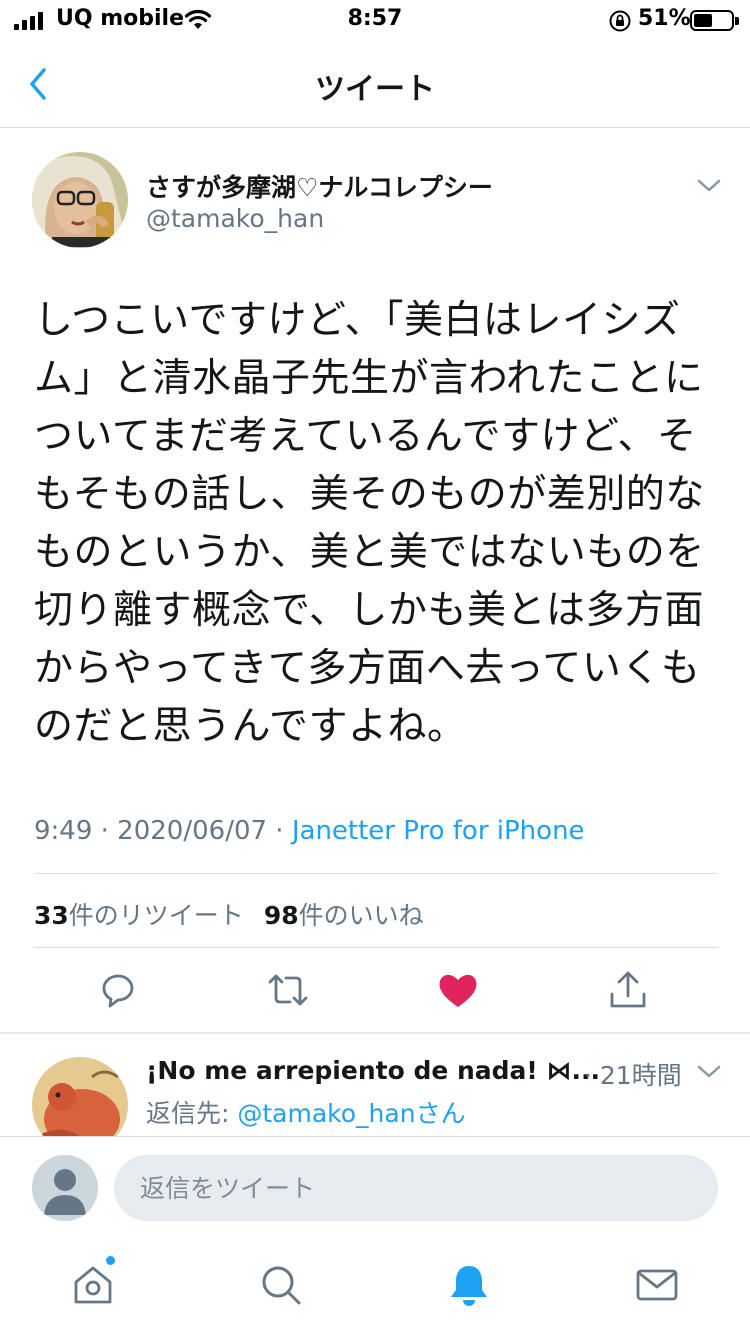 This screenshot has height=1334, width=750. What do you see at coordinates (633, 1075) in the screenshot?
I see `reply-timestamp: · 21時間` at bounding box center [633, 1075].